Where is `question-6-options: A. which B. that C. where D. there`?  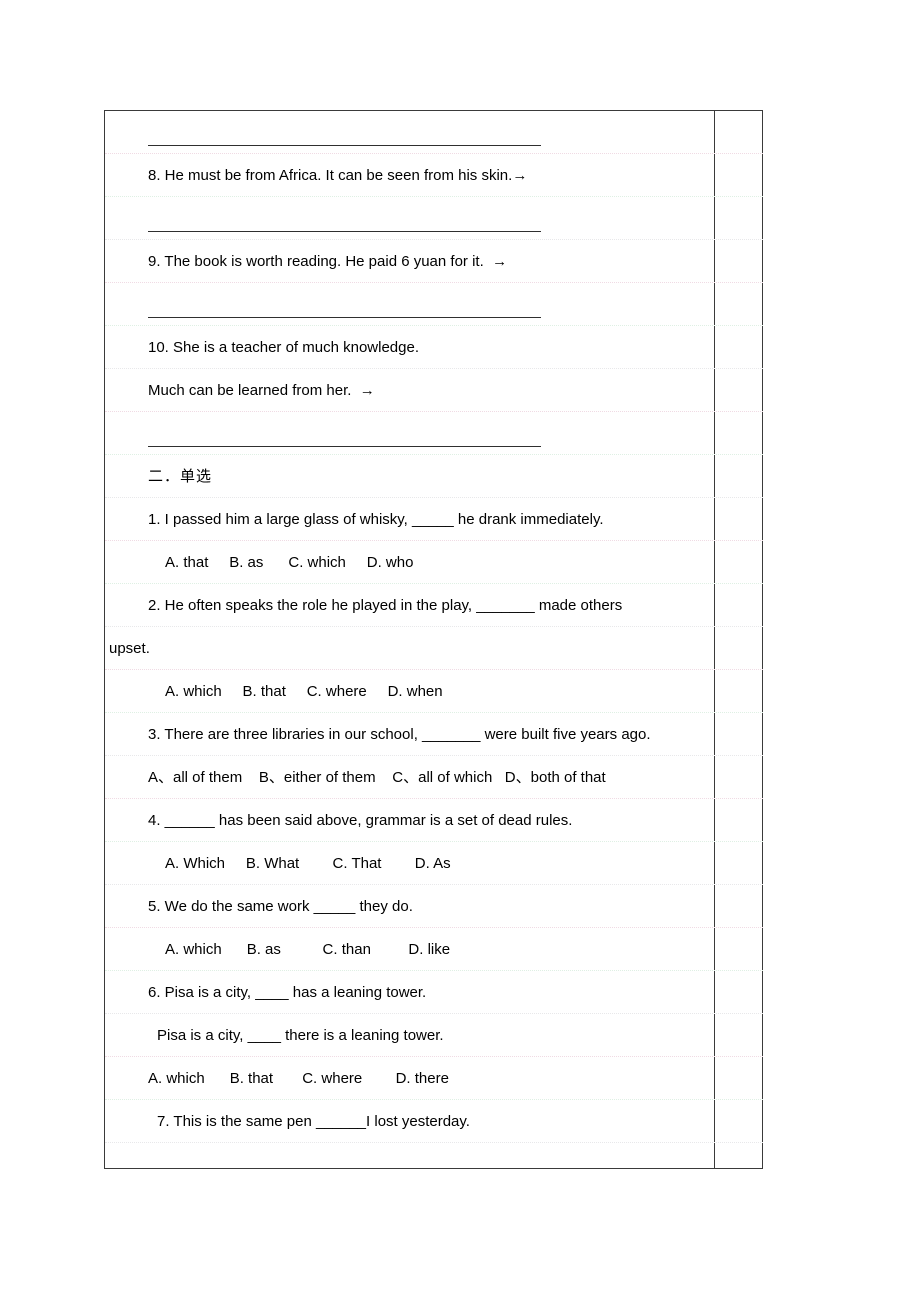 question-6-options: A. which B. that C. where D. there is located at coordinates (434, 1078).